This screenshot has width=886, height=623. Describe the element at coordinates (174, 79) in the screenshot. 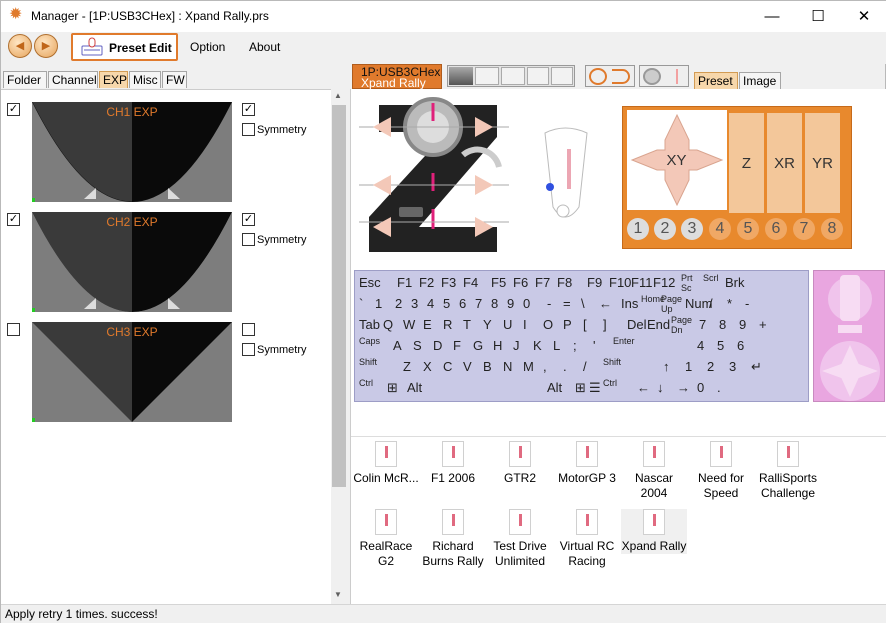

I see `tab-fw: FW` at that location.